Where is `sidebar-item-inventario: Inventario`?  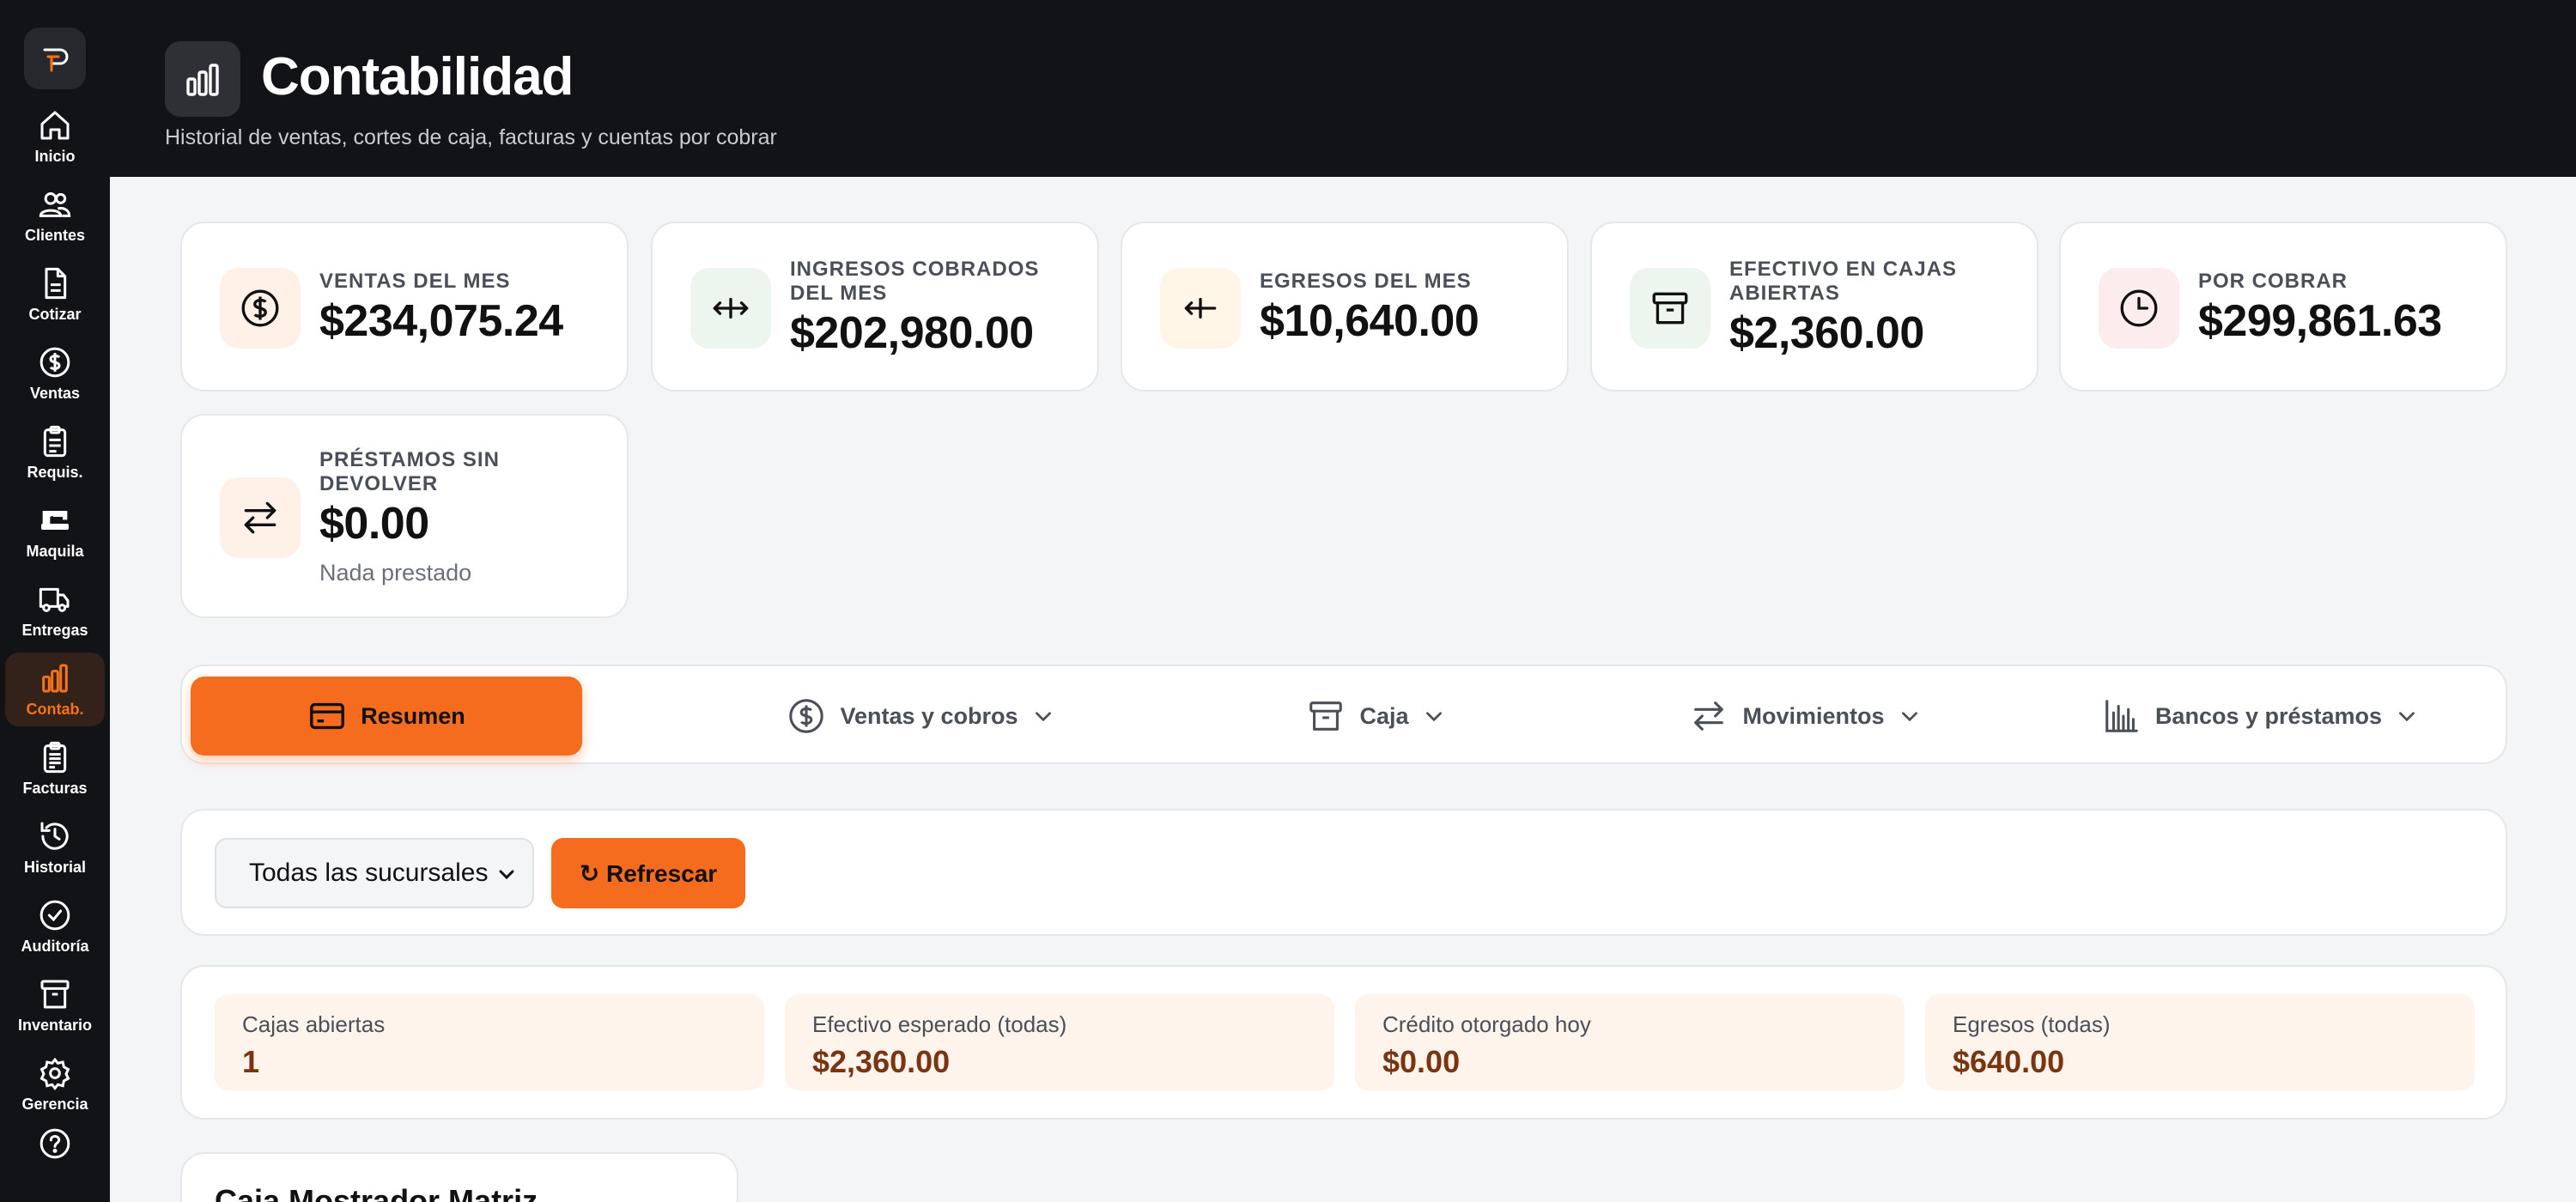 sidebar-item-inventario: Inventario is located at coordinates (55, 1005).